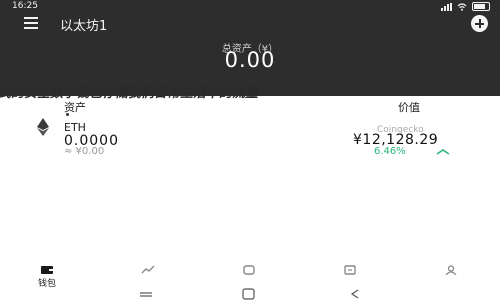  I want to click on status-icons, so click(465, 6).